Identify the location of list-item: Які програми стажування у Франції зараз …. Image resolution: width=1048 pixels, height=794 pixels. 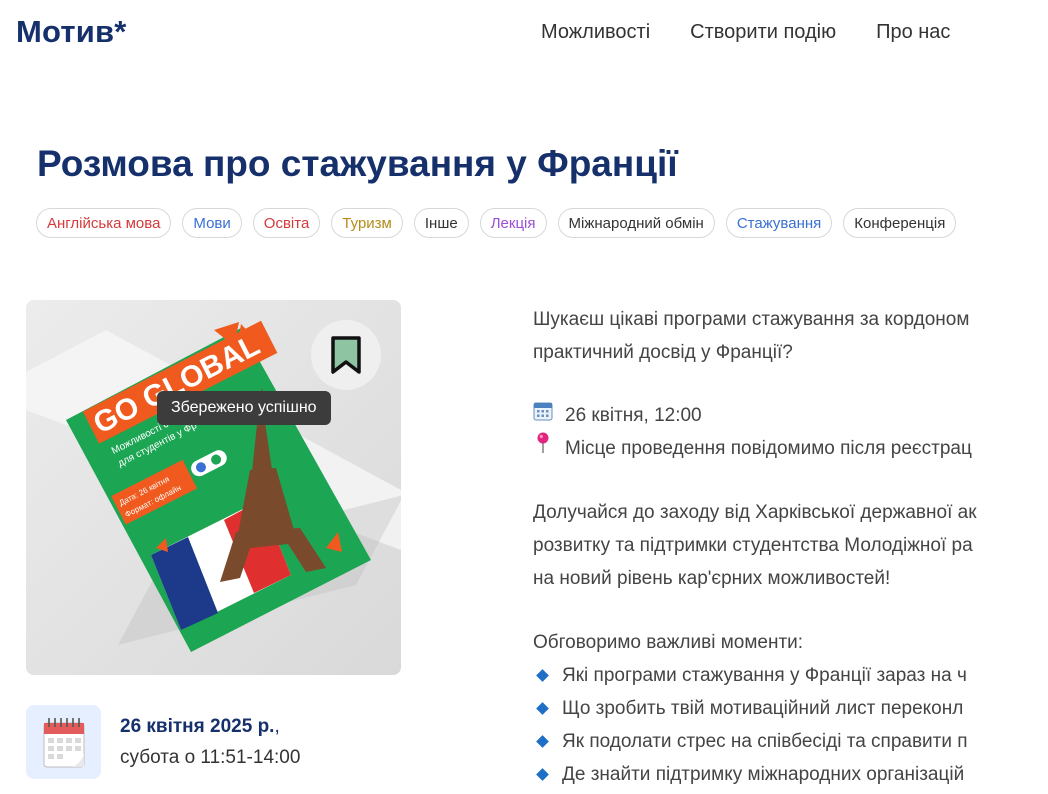
(790, 675).